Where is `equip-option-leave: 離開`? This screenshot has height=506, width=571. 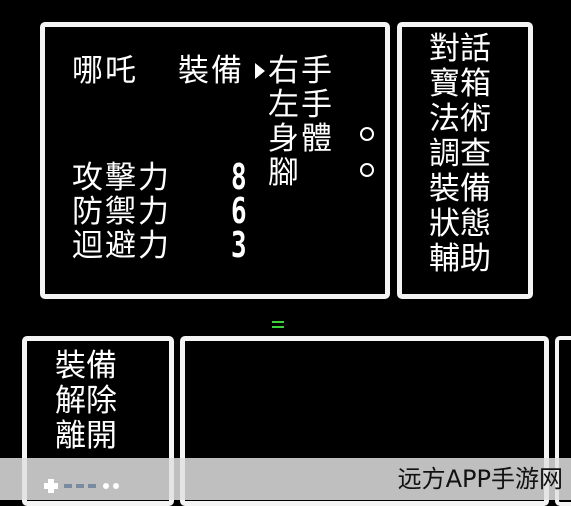 equip-option-leave: 離開 is located at coordinates (86, 436).